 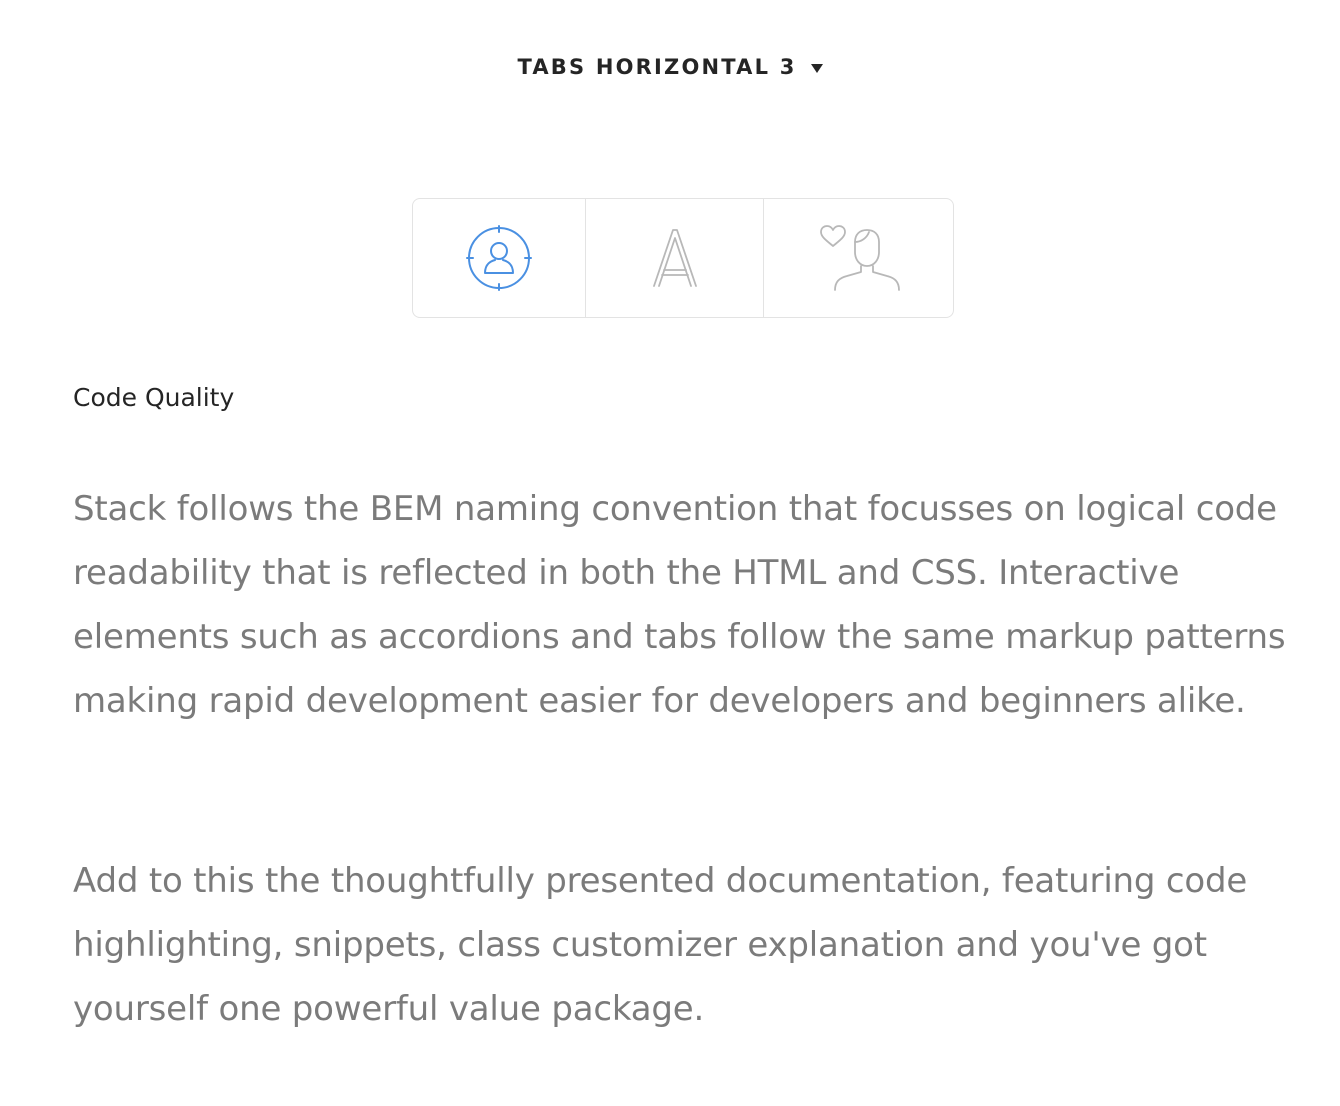 I want to click on user-target-icon, so click(x=499, y=258).